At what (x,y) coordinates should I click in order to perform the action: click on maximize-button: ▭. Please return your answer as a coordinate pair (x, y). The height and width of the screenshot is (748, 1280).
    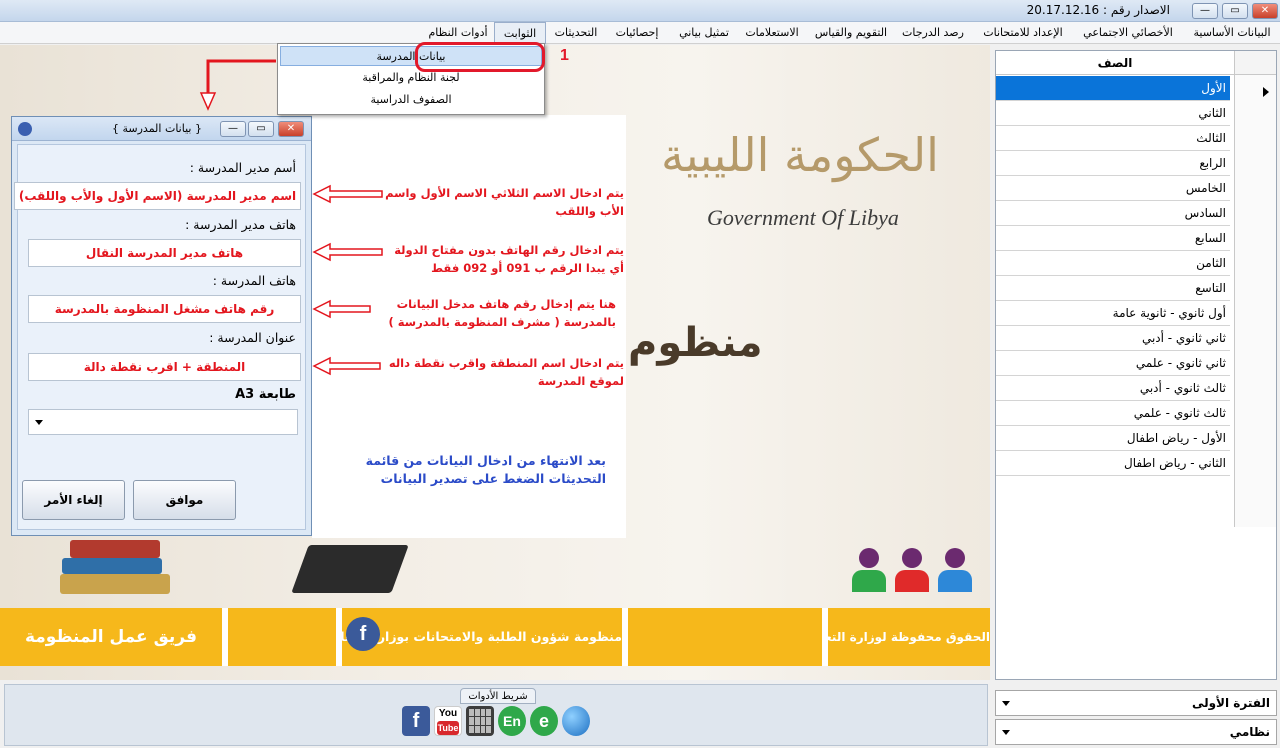
    Looking at the image, I should click on (1235, 11).